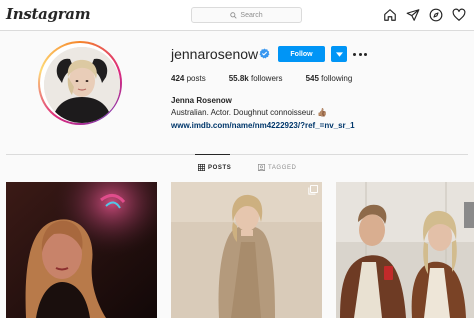 This screenshot has height=318, width=474. I want to click on direct-messages-icon, so click(413, 15).